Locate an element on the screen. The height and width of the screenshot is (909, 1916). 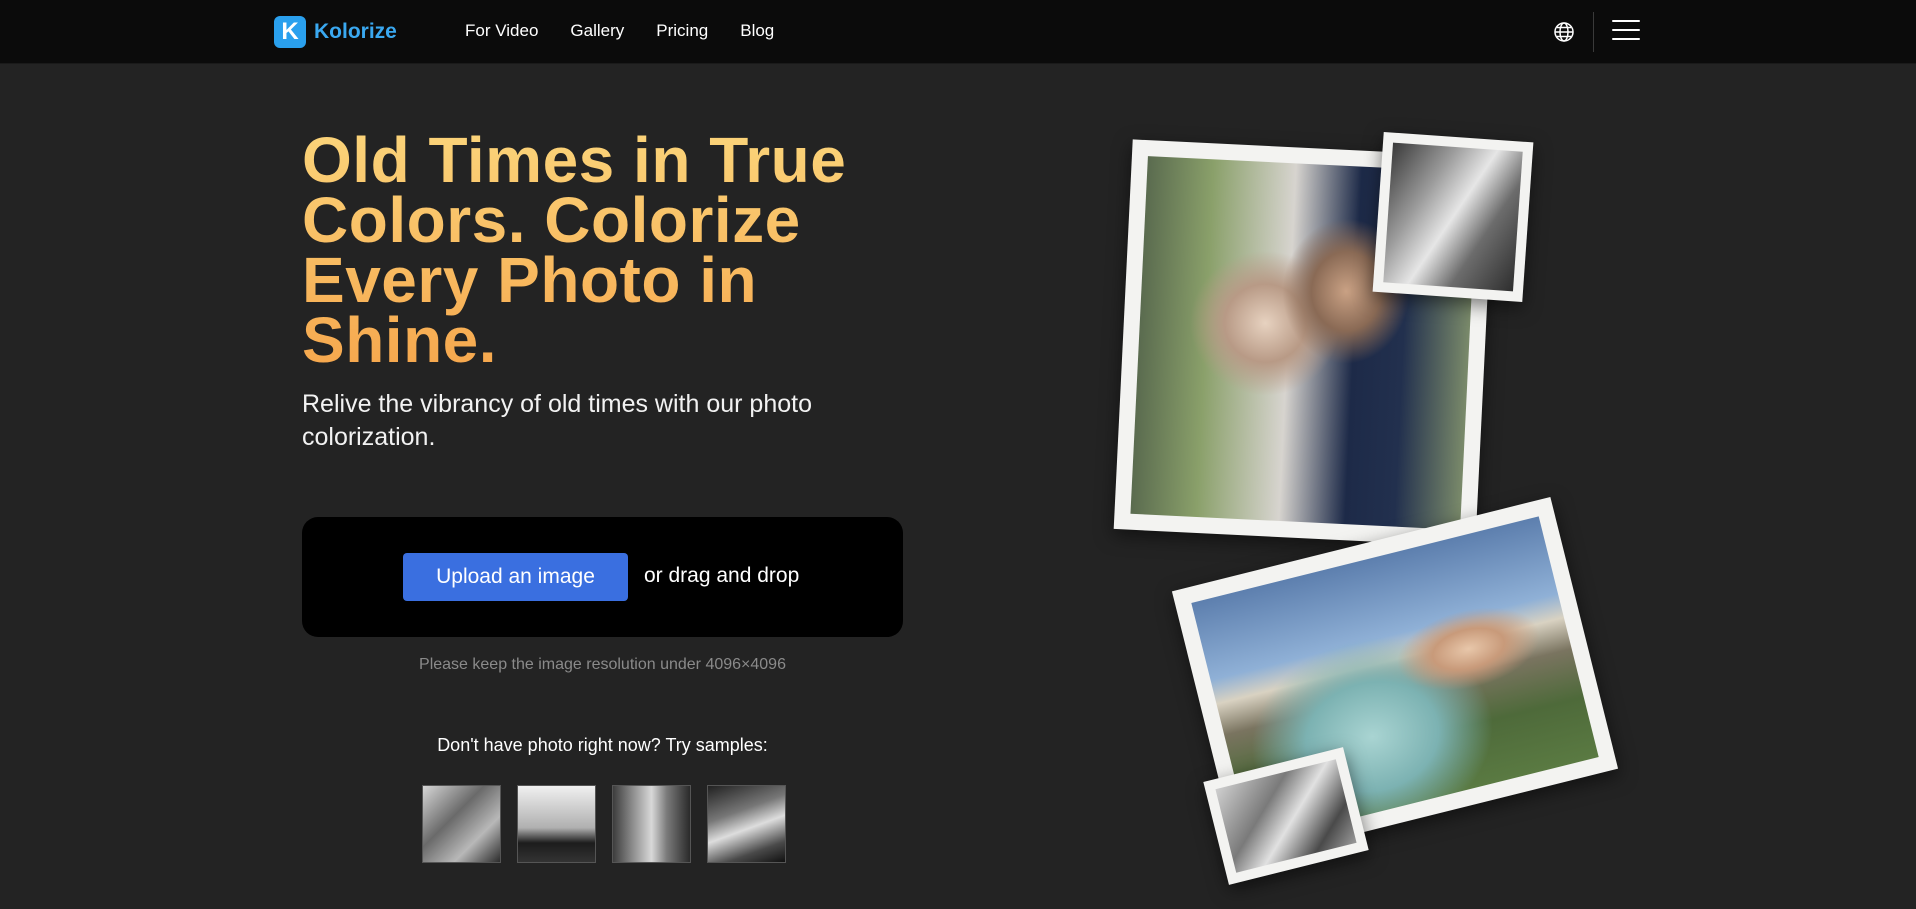
nav-link-pricing: Pricing is located at coordinates (682, 31).